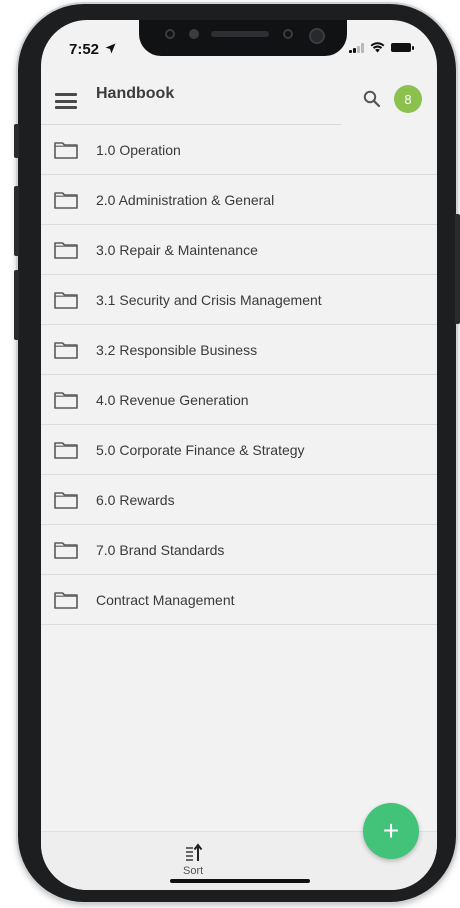  I want to click on folder-item: 5.0 Corporate Finance & Strategy, so click(239, 450).